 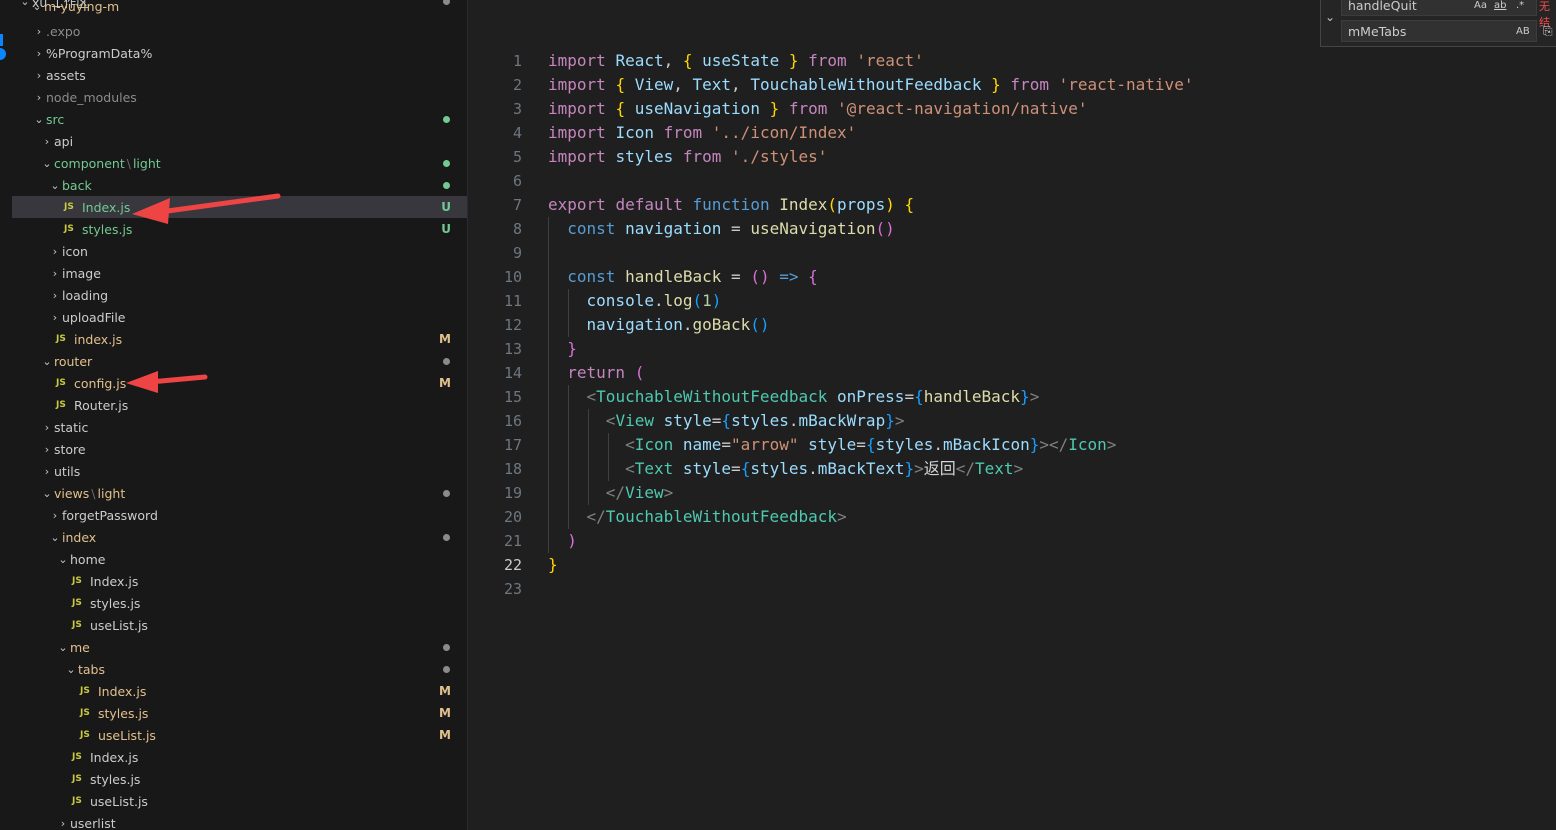 I want to click on tree-item-label: views, so click(x=72, y=493).